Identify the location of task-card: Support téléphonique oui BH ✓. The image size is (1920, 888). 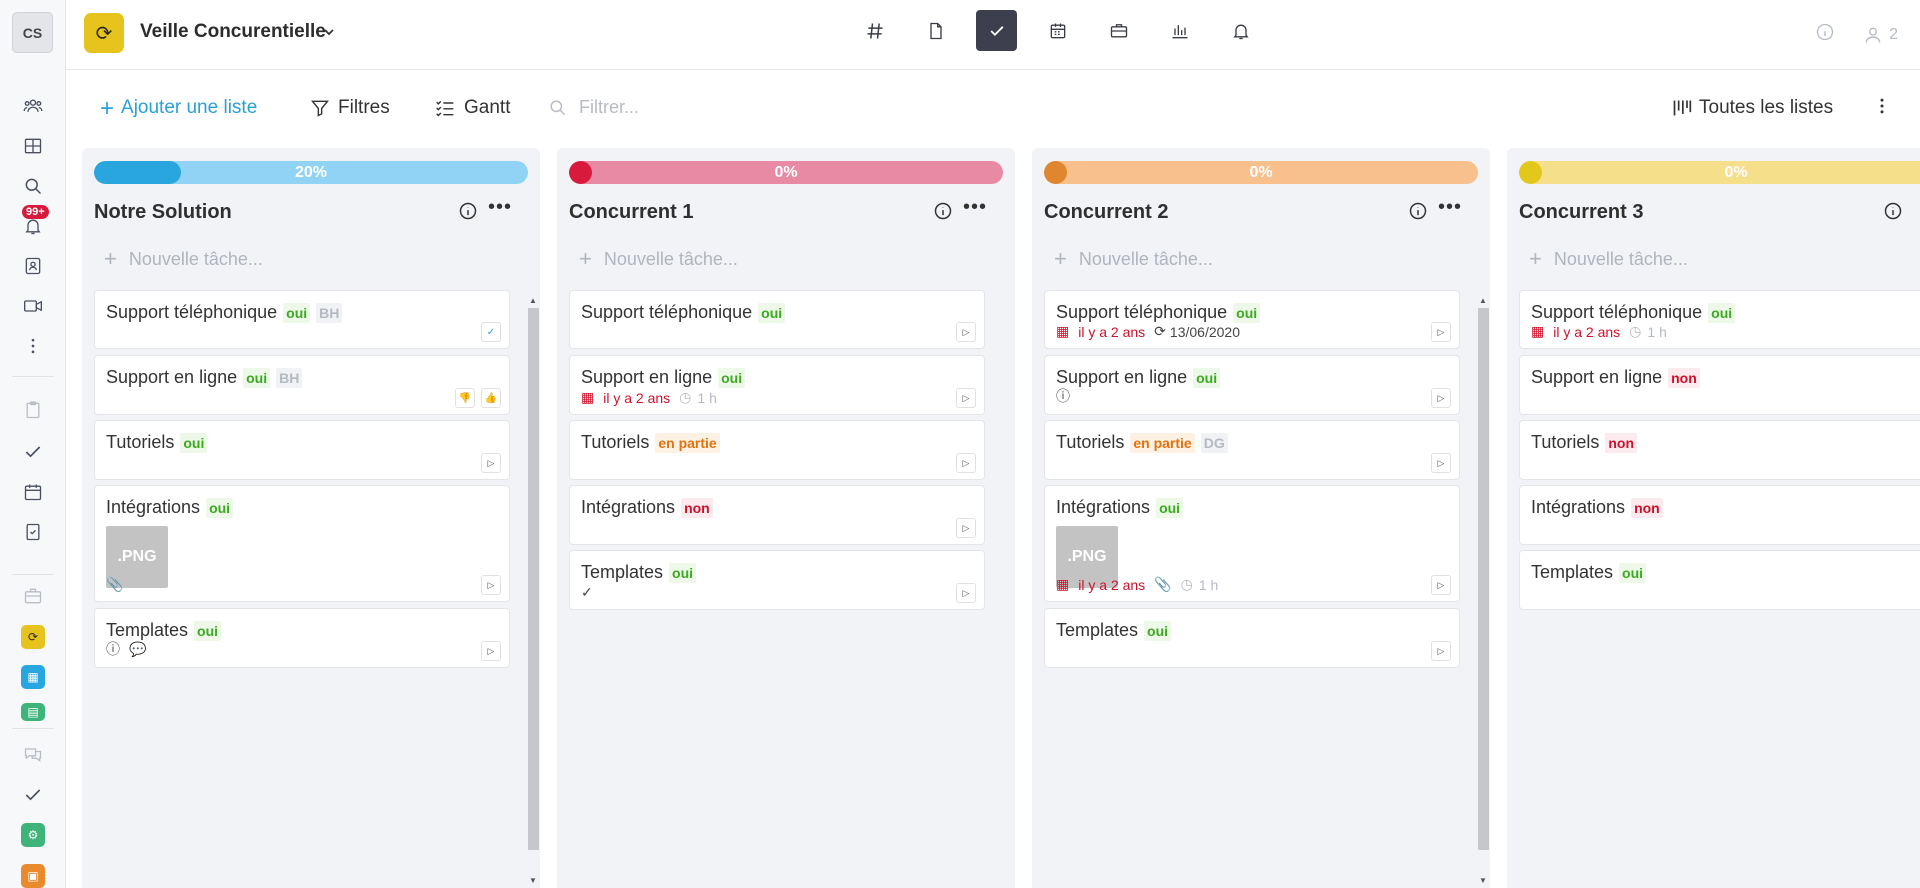
(302, 319).